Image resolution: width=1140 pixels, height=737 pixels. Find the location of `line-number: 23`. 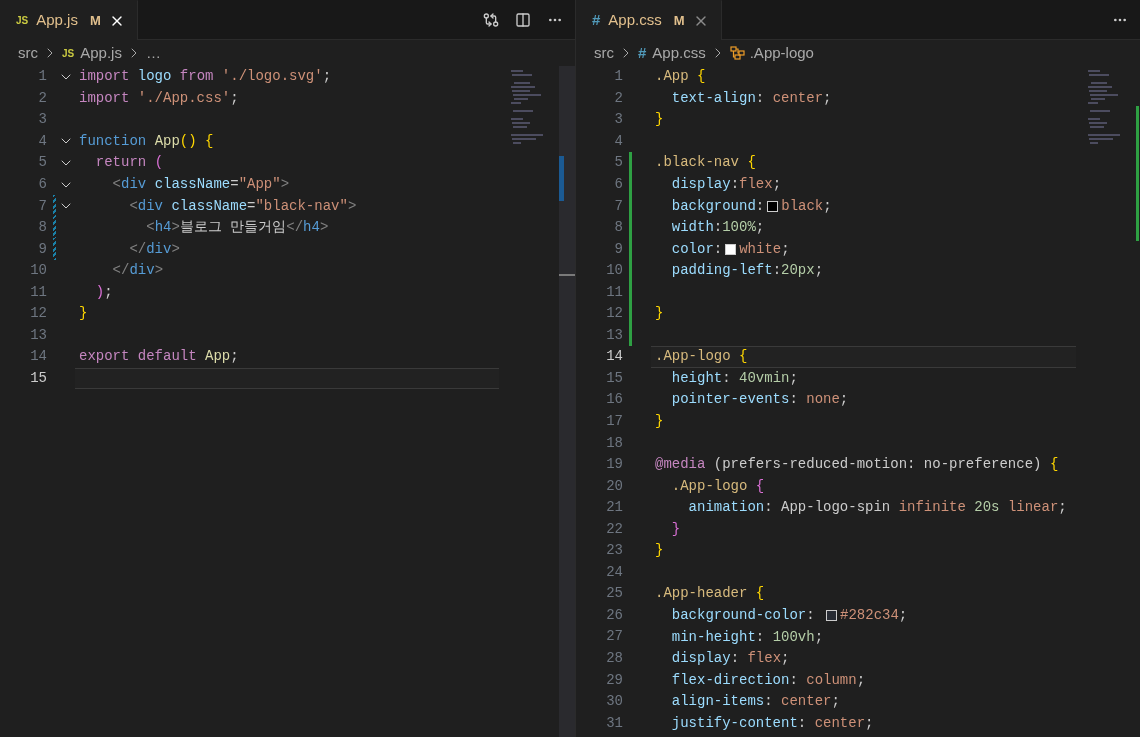

line-number: 23 is located at coordinates (614, 551).